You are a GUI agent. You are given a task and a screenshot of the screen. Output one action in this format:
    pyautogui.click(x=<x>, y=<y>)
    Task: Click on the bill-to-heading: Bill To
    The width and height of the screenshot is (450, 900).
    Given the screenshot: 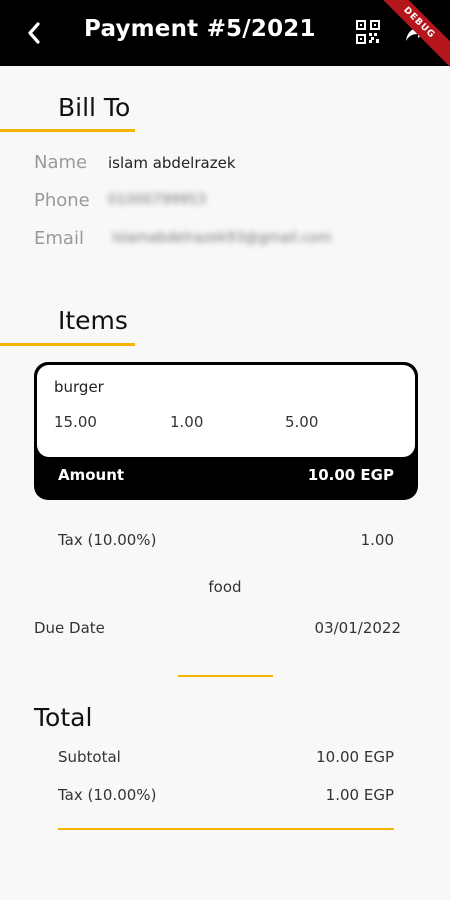 What is the action you would take?
    pyautogui.click(x=94, y=107)
    